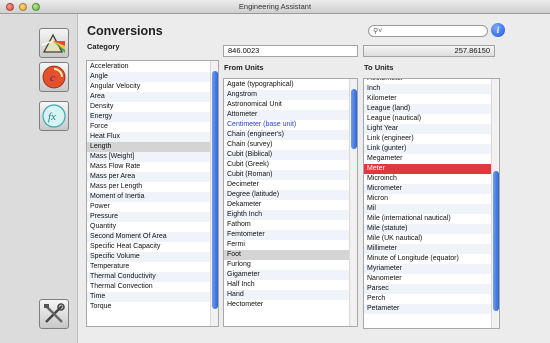 This screenshot has height=343, width=550. Describe the element at coordinates (427, 179) in the screenshot. I see `to-list-item: Microinch` at that location.